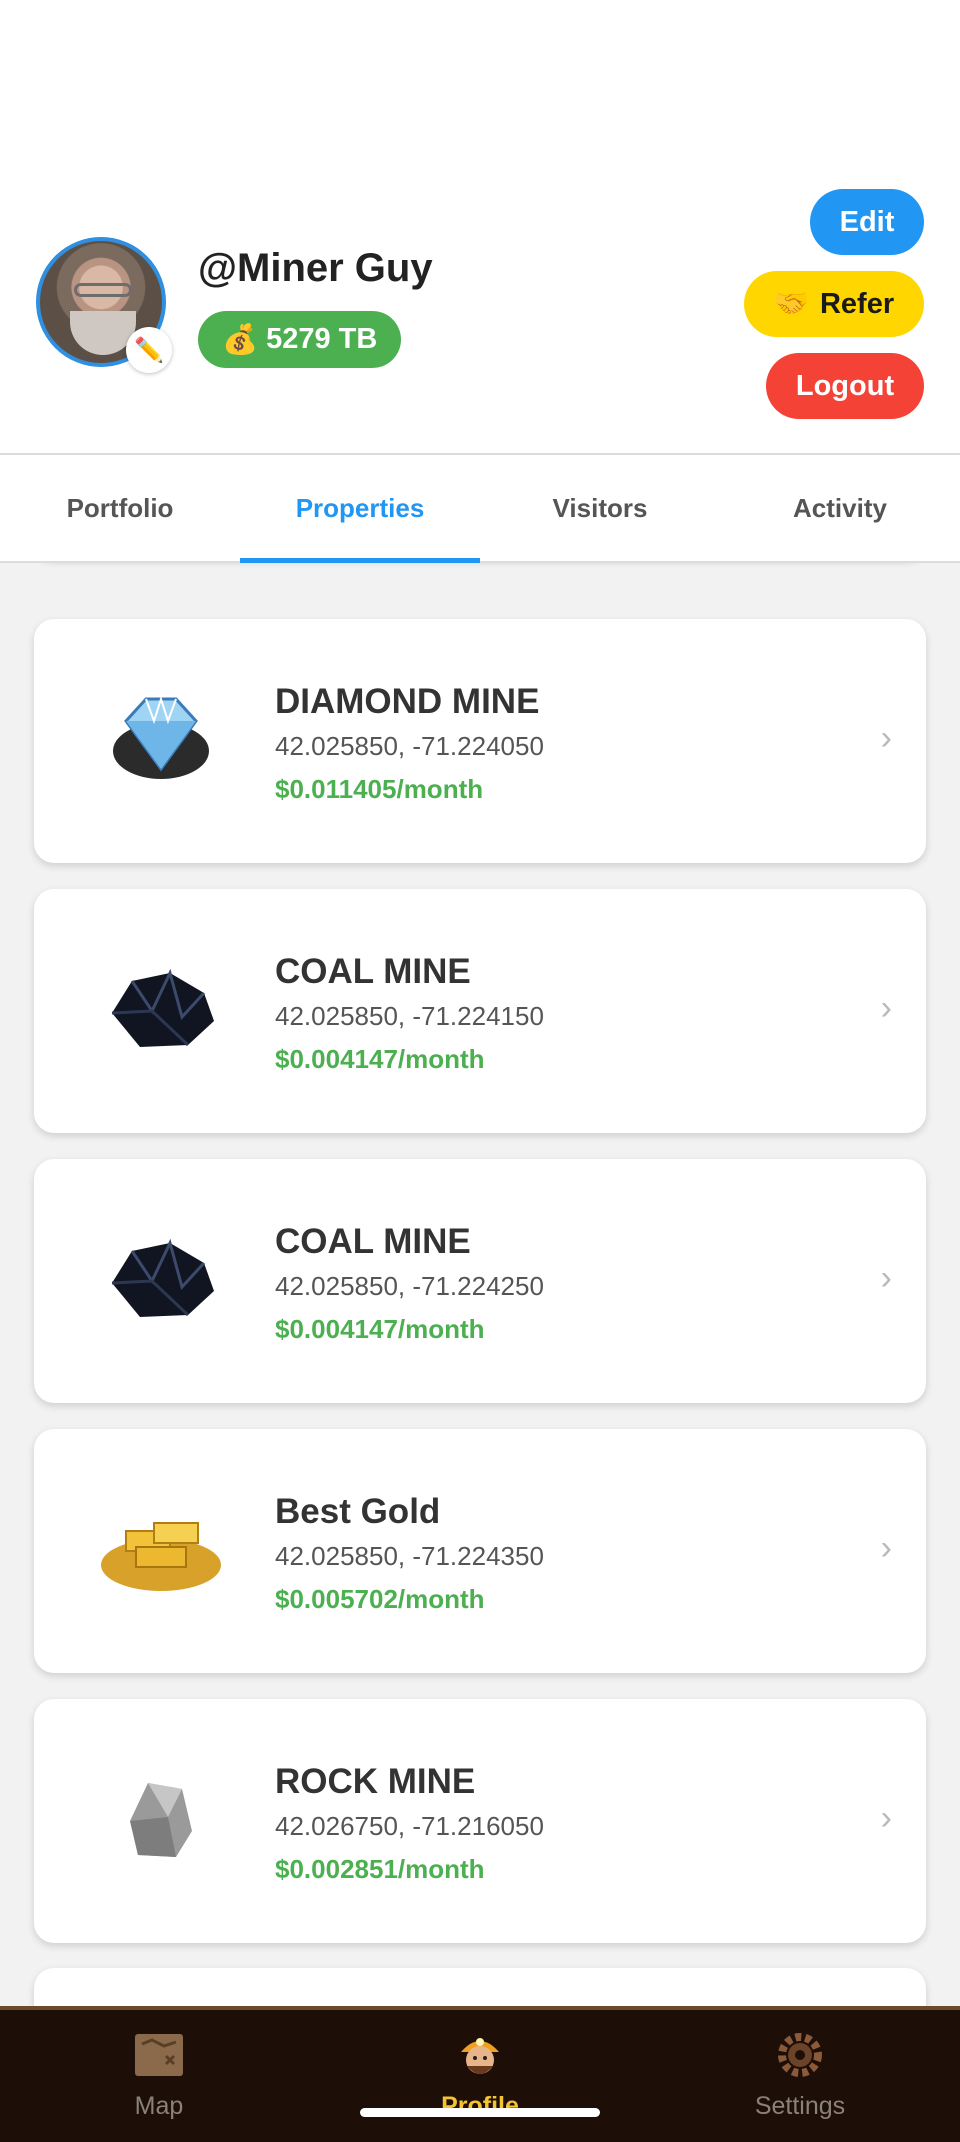 The image size is (960, 2142). I want to click on property-title: DIAMOND MINE, so click(407, 701).